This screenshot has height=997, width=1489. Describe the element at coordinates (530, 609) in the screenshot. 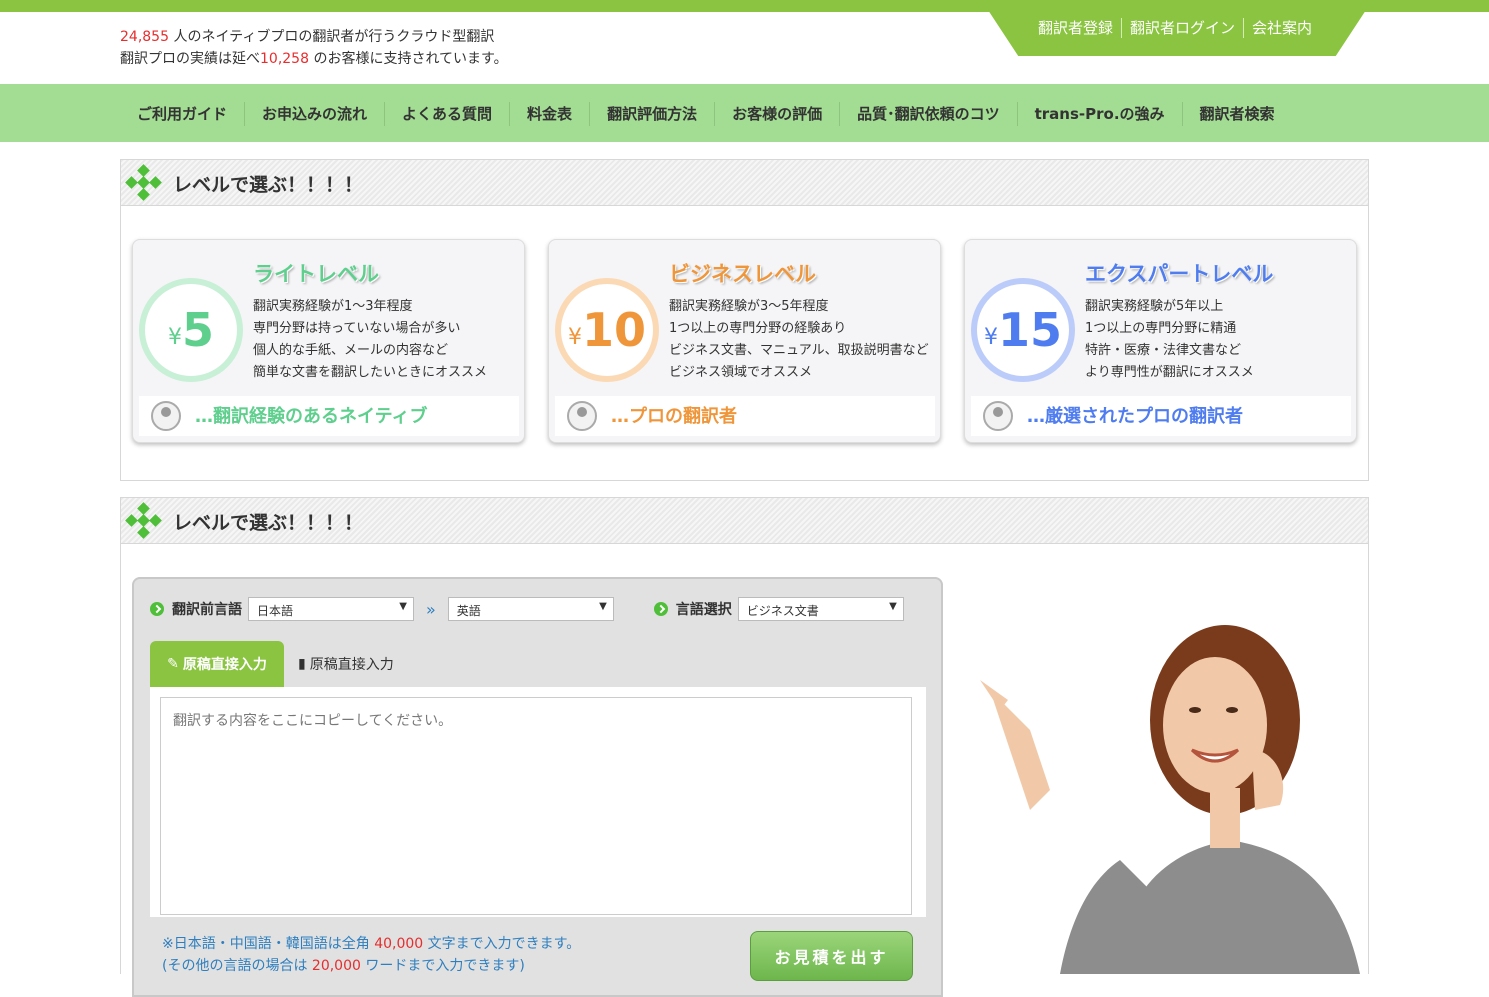

I see `target-language-select: 英語` at that location.